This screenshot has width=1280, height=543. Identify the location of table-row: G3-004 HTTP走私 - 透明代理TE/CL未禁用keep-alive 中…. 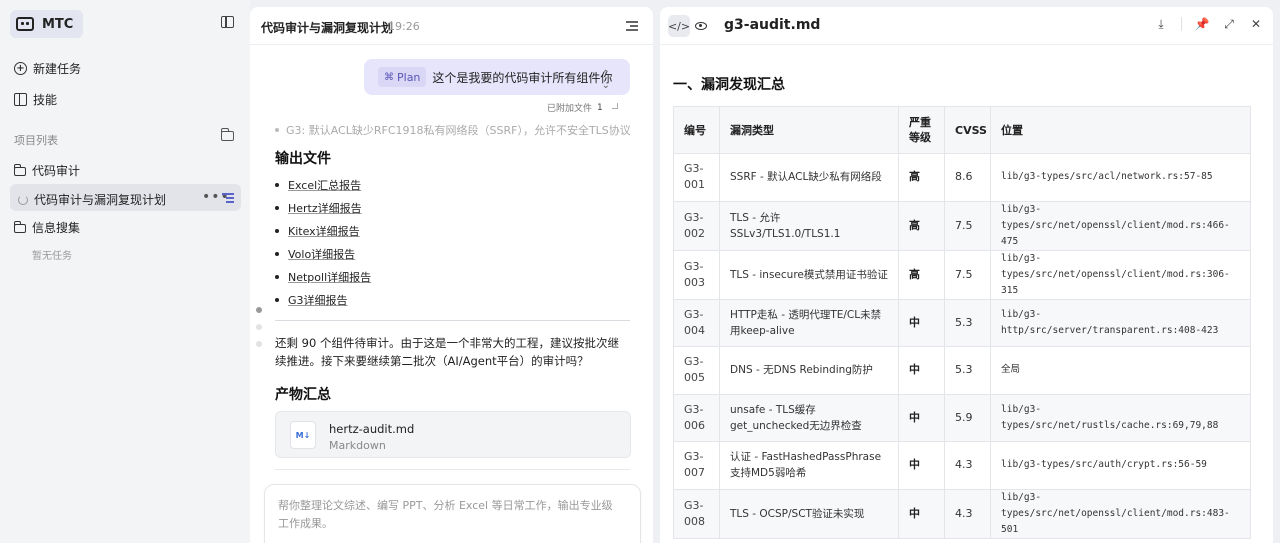
(962, 322).